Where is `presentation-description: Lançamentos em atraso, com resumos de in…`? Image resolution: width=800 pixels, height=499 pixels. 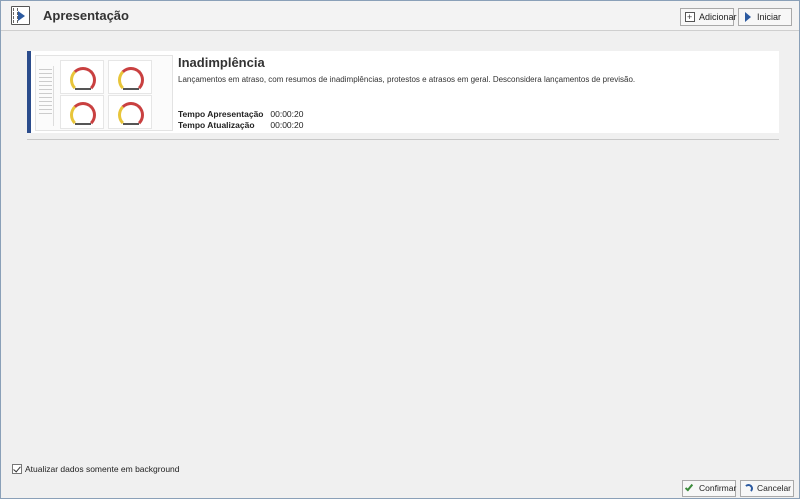 presentation-description: Lançamentos em atraso, com resumos de in… is located at coordinates (407, 79).